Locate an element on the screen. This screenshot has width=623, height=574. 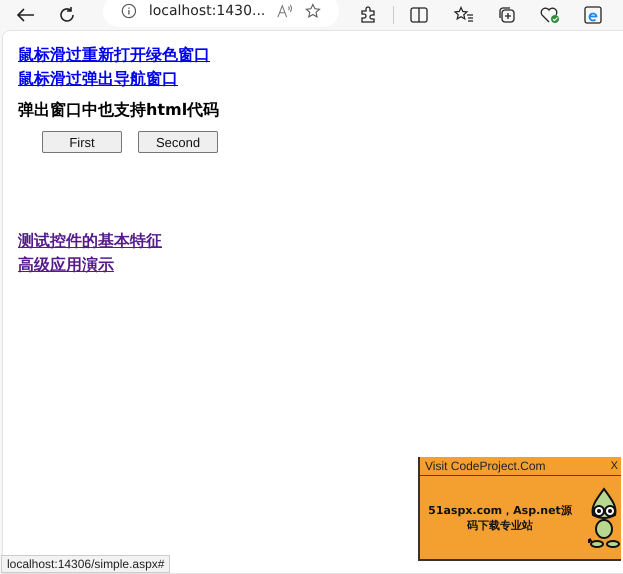
link: 鼠标滑过重新打开绿色窗口 is located at coordinates (114, 55).